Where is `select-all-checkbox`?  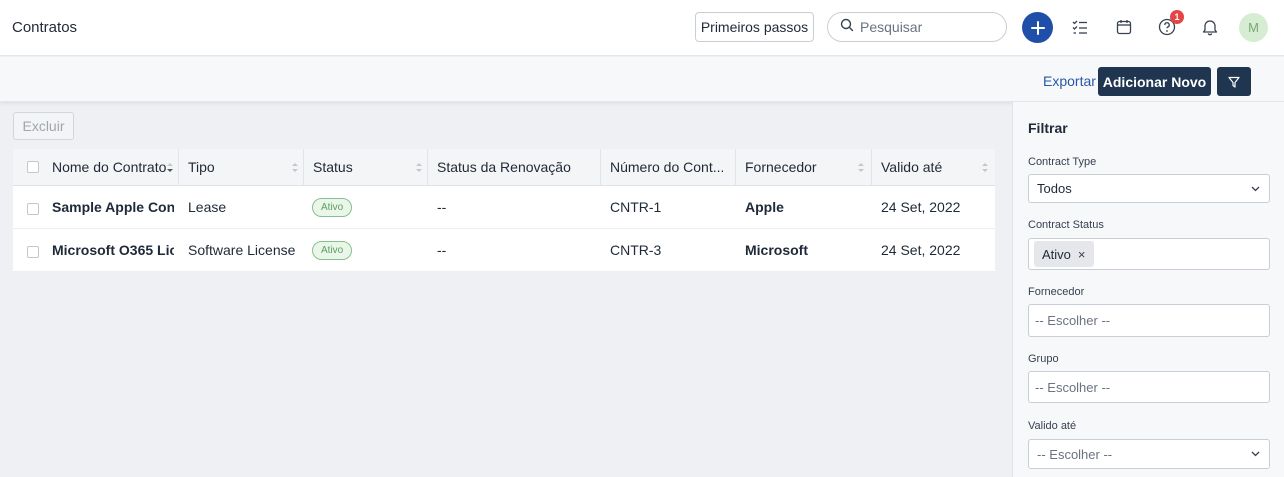 select-all-checkbox is located at coordinates (33, 167).